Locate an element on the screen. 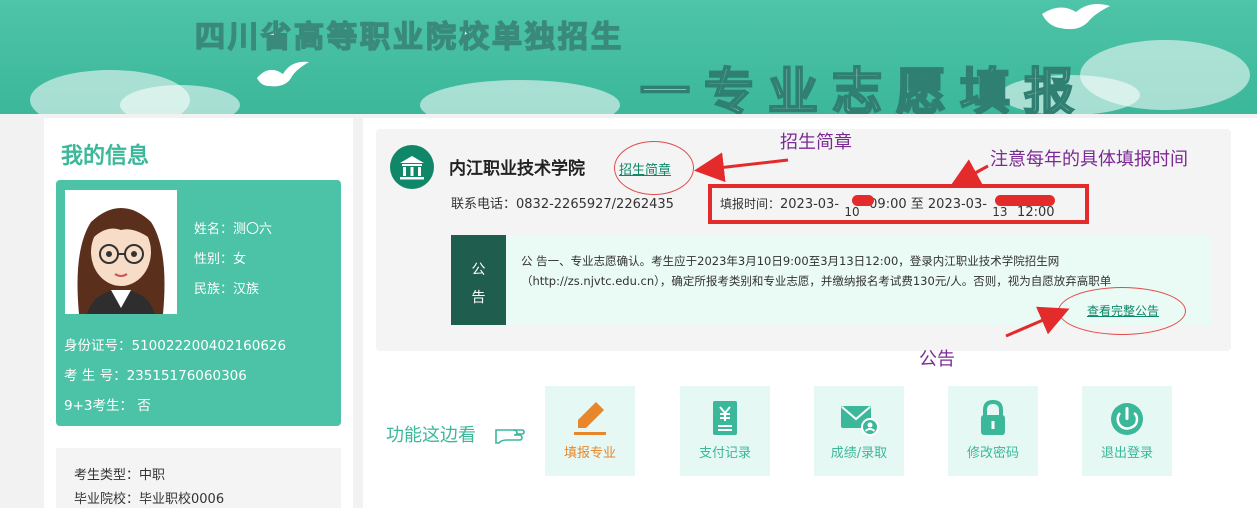  scores-admission-label: 成绩/录取 is located at coordinates (859, 453).